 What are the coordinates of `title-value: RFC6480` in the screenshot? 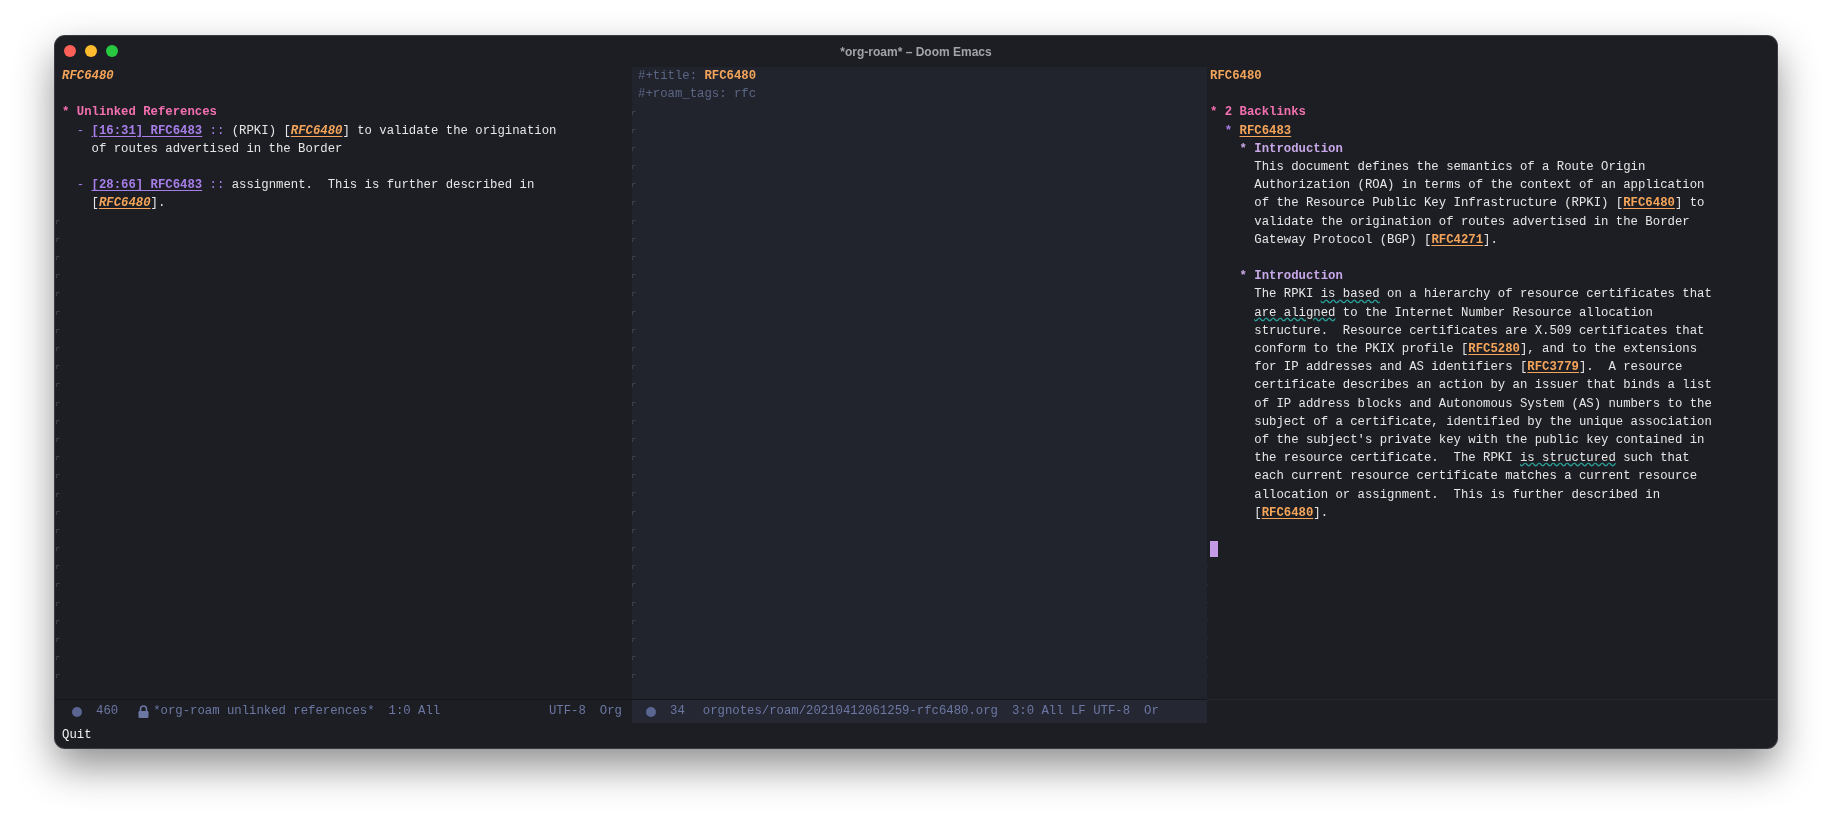 It's located at (730, 76).